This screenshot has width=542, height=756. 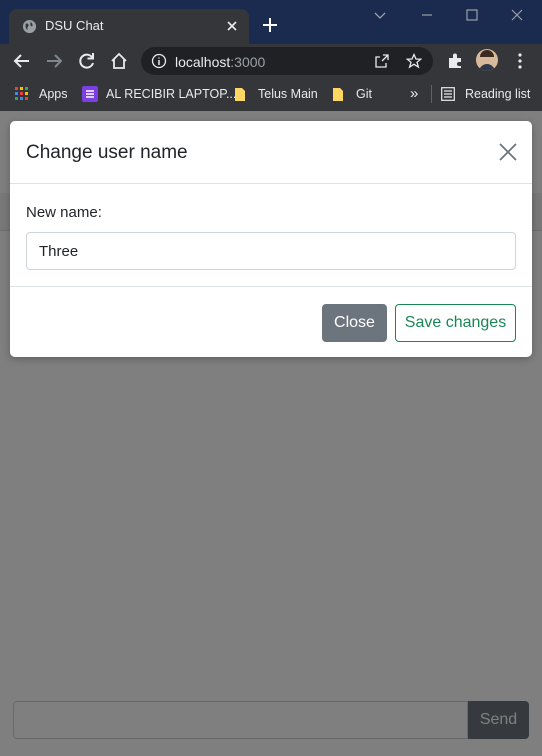 I want to click on reading-list-label: Reading list, so click(x=498, y=94).